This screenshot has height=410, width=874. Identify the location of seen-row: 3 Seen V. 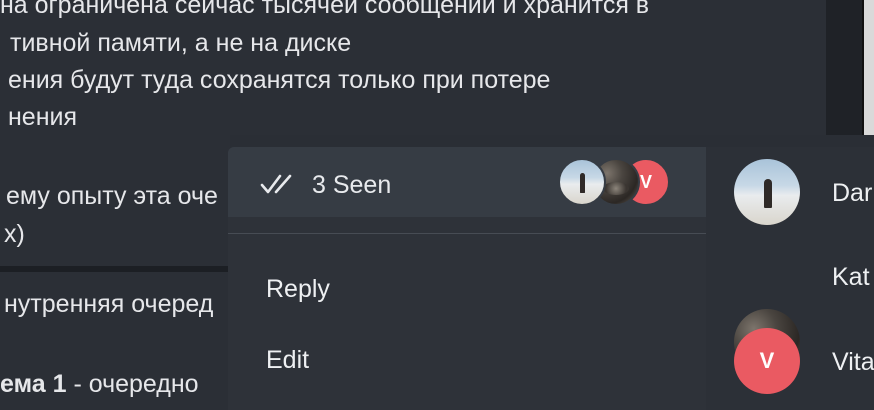
(467, 182).